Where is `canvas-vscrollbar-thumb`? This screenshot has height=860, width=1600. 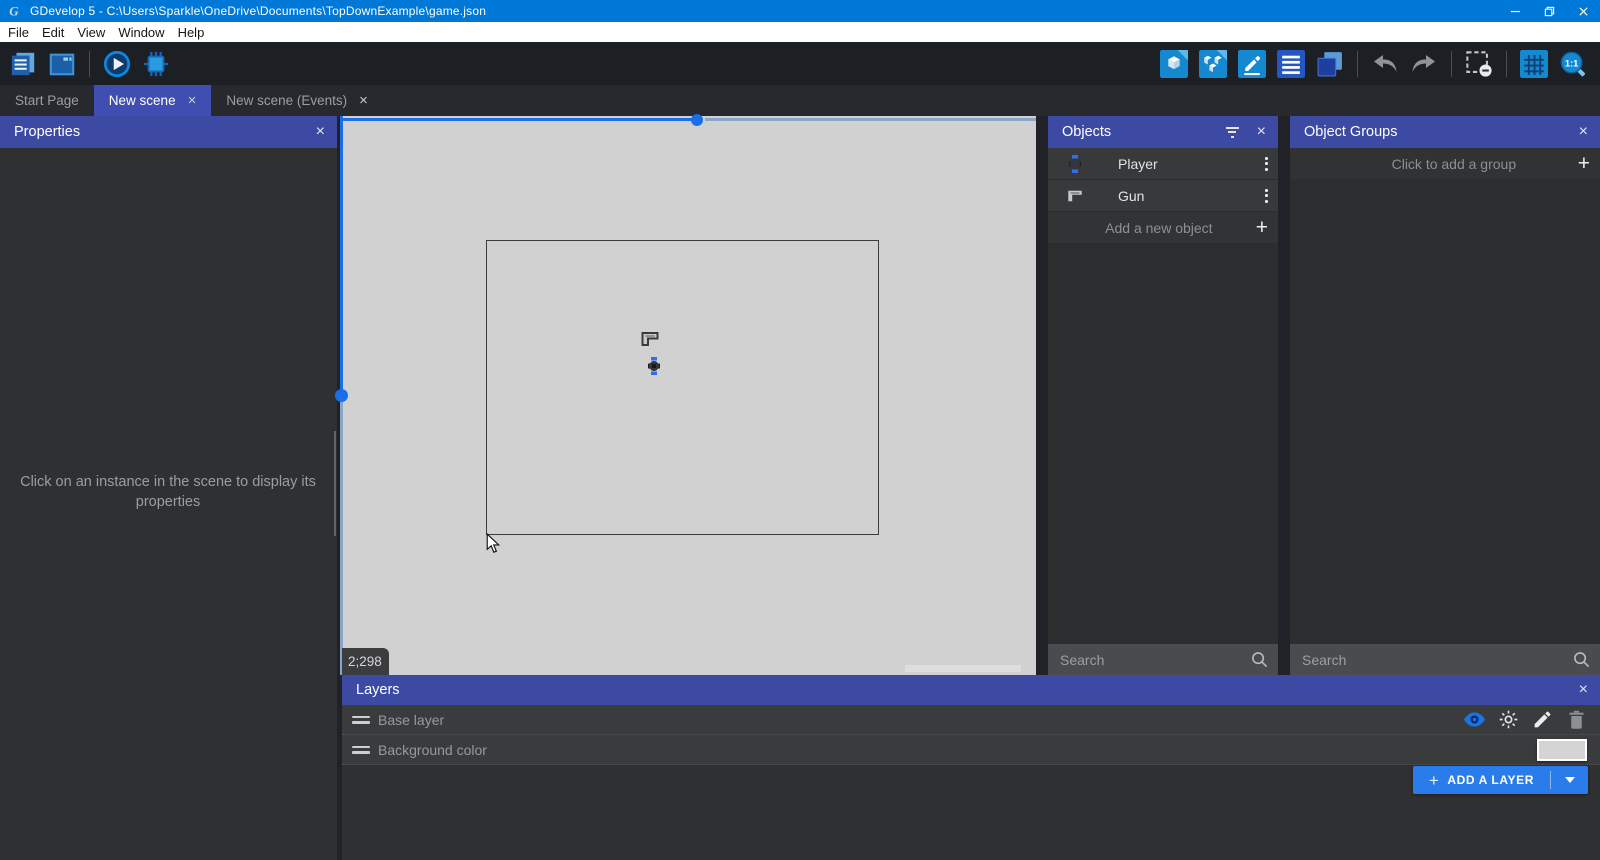 canvas-vscrollbar-thumb is located at coordinates (341, 395).